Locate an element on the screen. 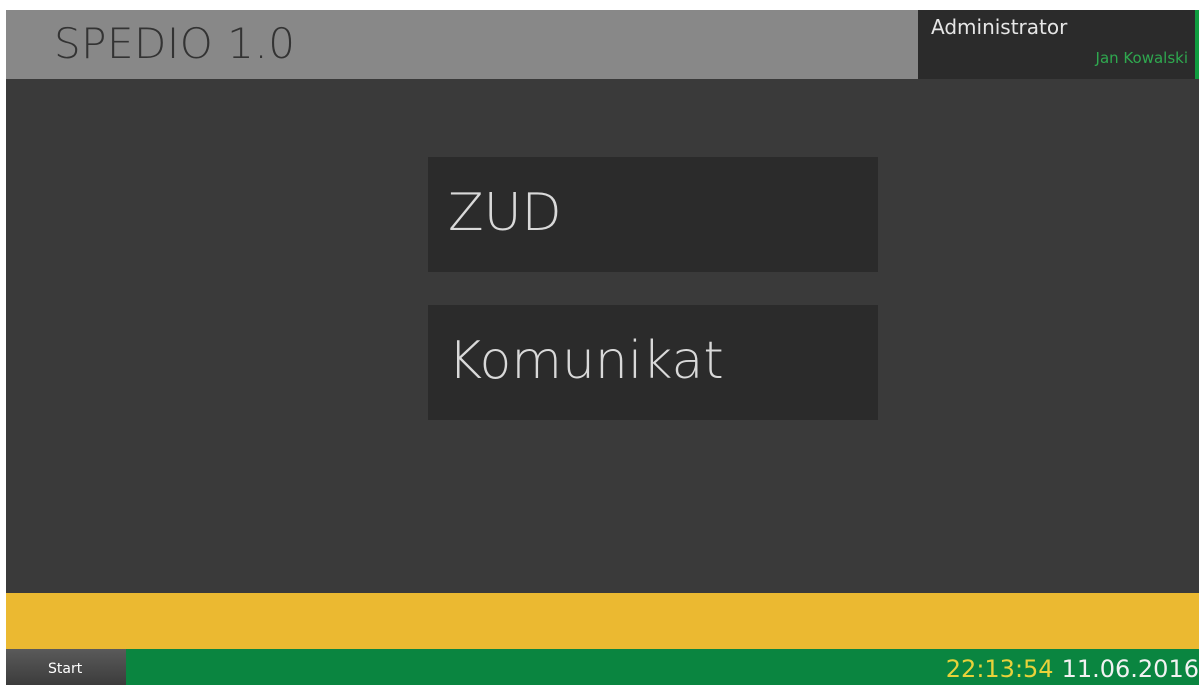 Image resolution: width=1199 pixels, height=689 pixels. header-bar: SPEDIO 1.0 Administrator Jan Kowalski is located at coordinates (602, 44).